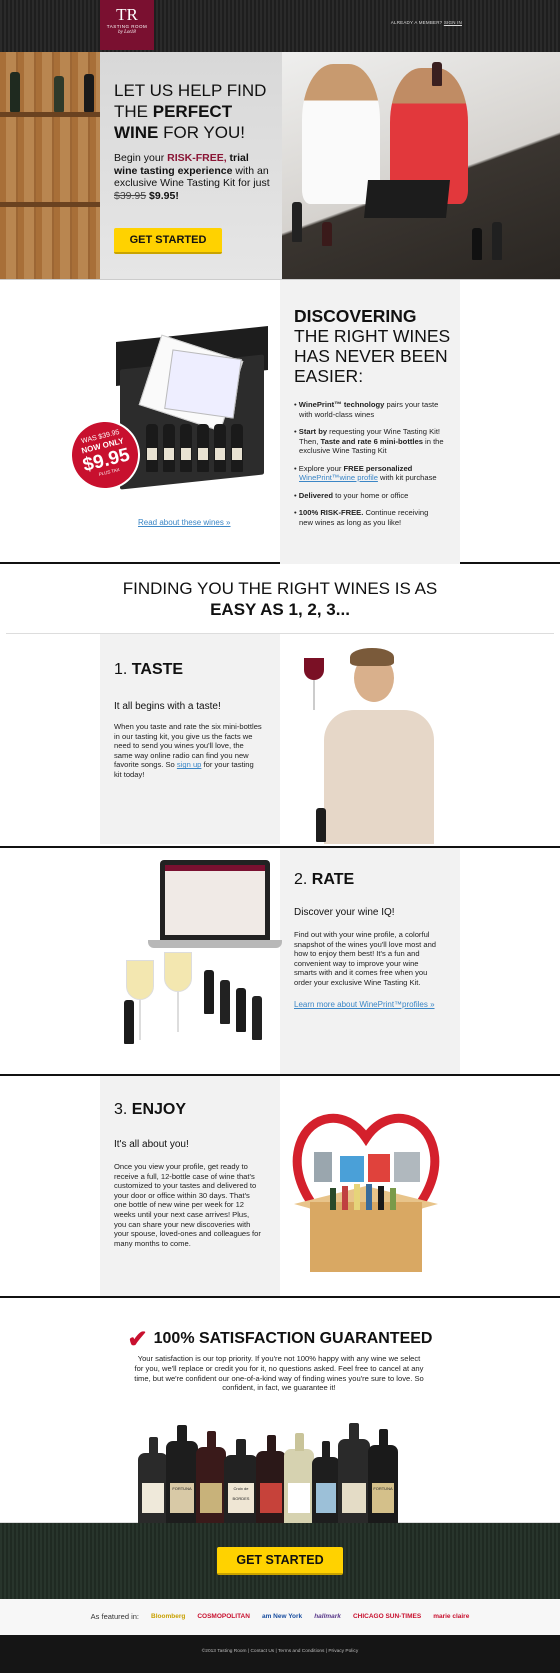 This screenshot has width=560, height=1673. I want to click on copyright: ©2013 Tasting Room, so click(224, 1651).